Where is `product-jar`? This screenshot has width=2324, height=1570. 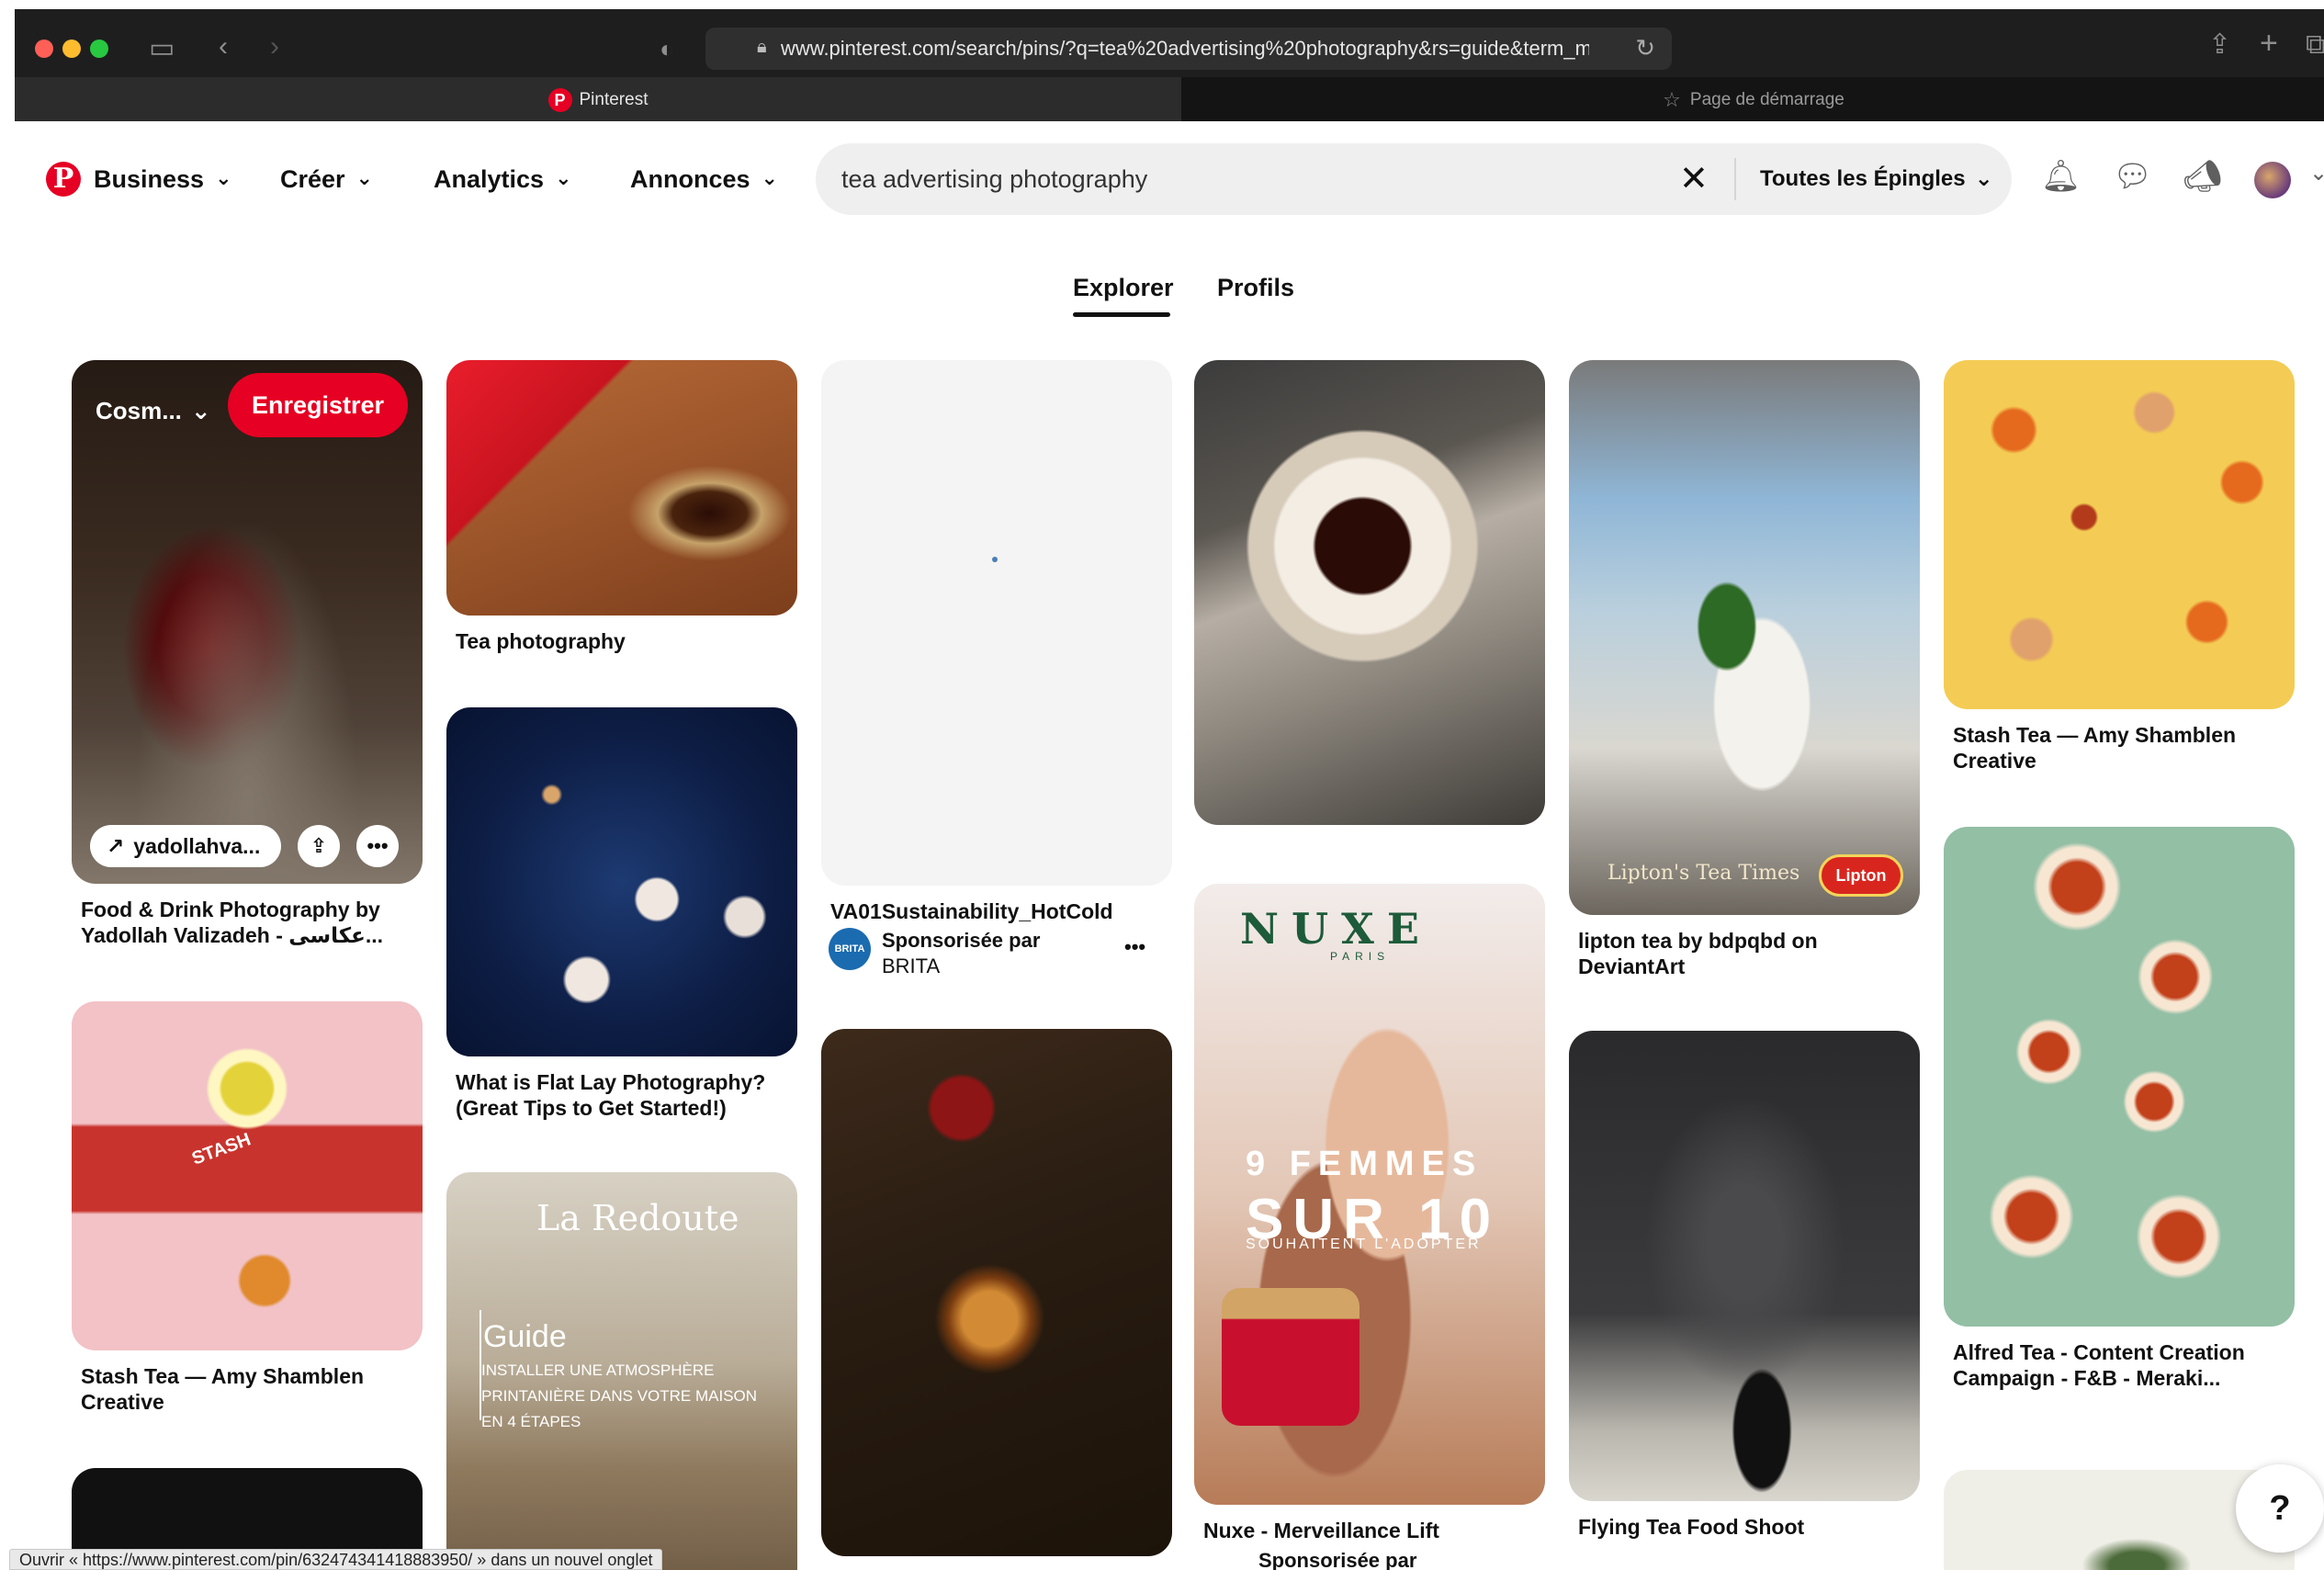 product-jar is located at coordinates (1290, 1357).